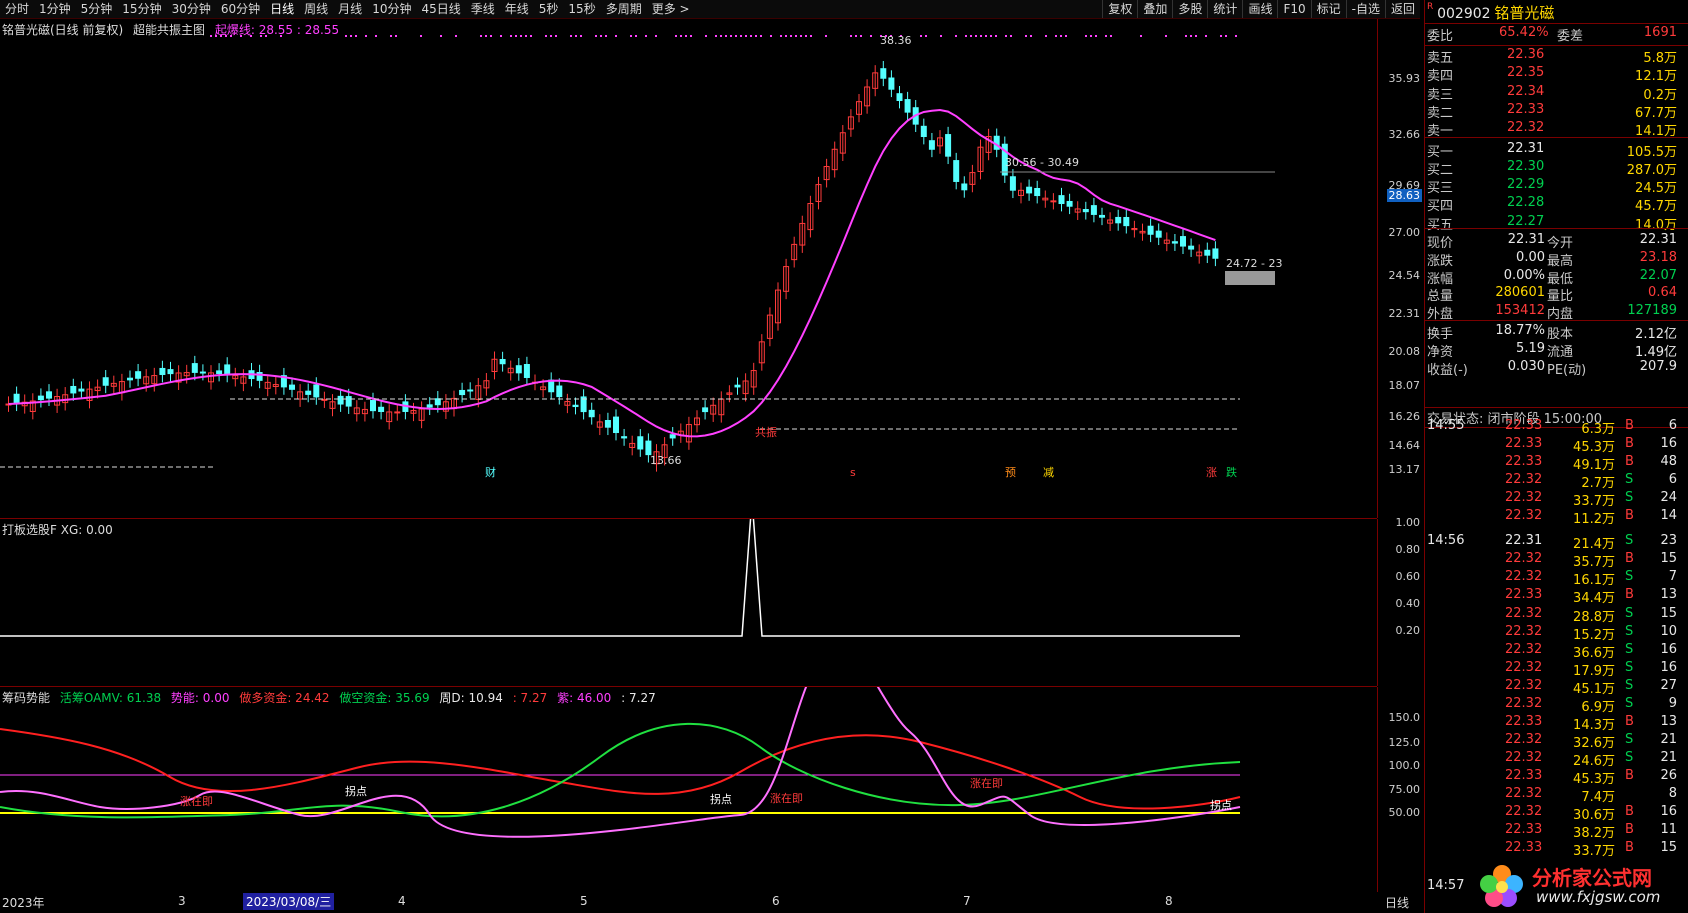  Describe the element at coordinates (1405, 445) in the screenshot. I see `price-tick: 14.64` at that location.